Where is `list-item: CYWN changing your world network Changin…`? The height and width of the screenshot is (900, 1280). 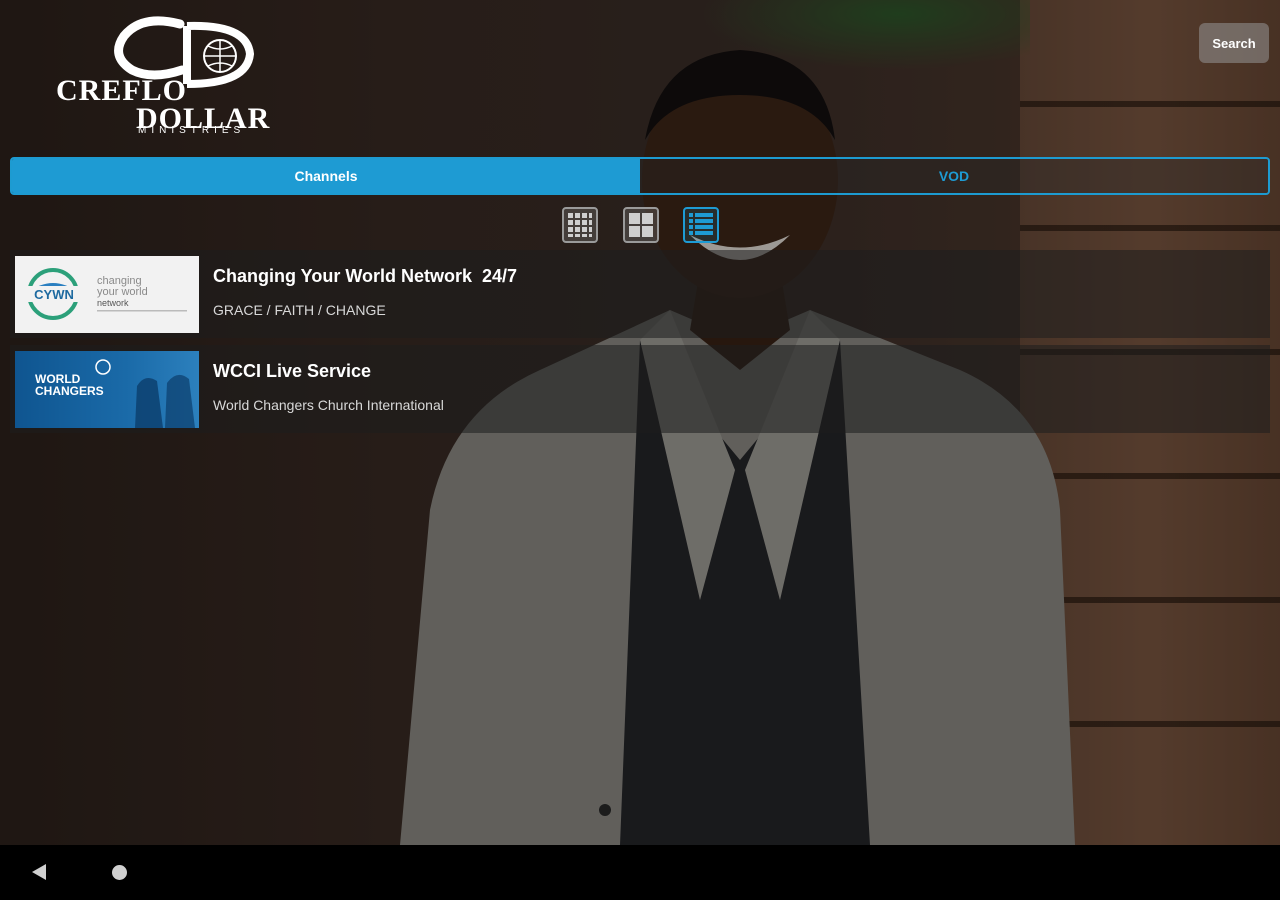
list-item: CYWN changing your world network Changin… is located at coordinates (640, 294).